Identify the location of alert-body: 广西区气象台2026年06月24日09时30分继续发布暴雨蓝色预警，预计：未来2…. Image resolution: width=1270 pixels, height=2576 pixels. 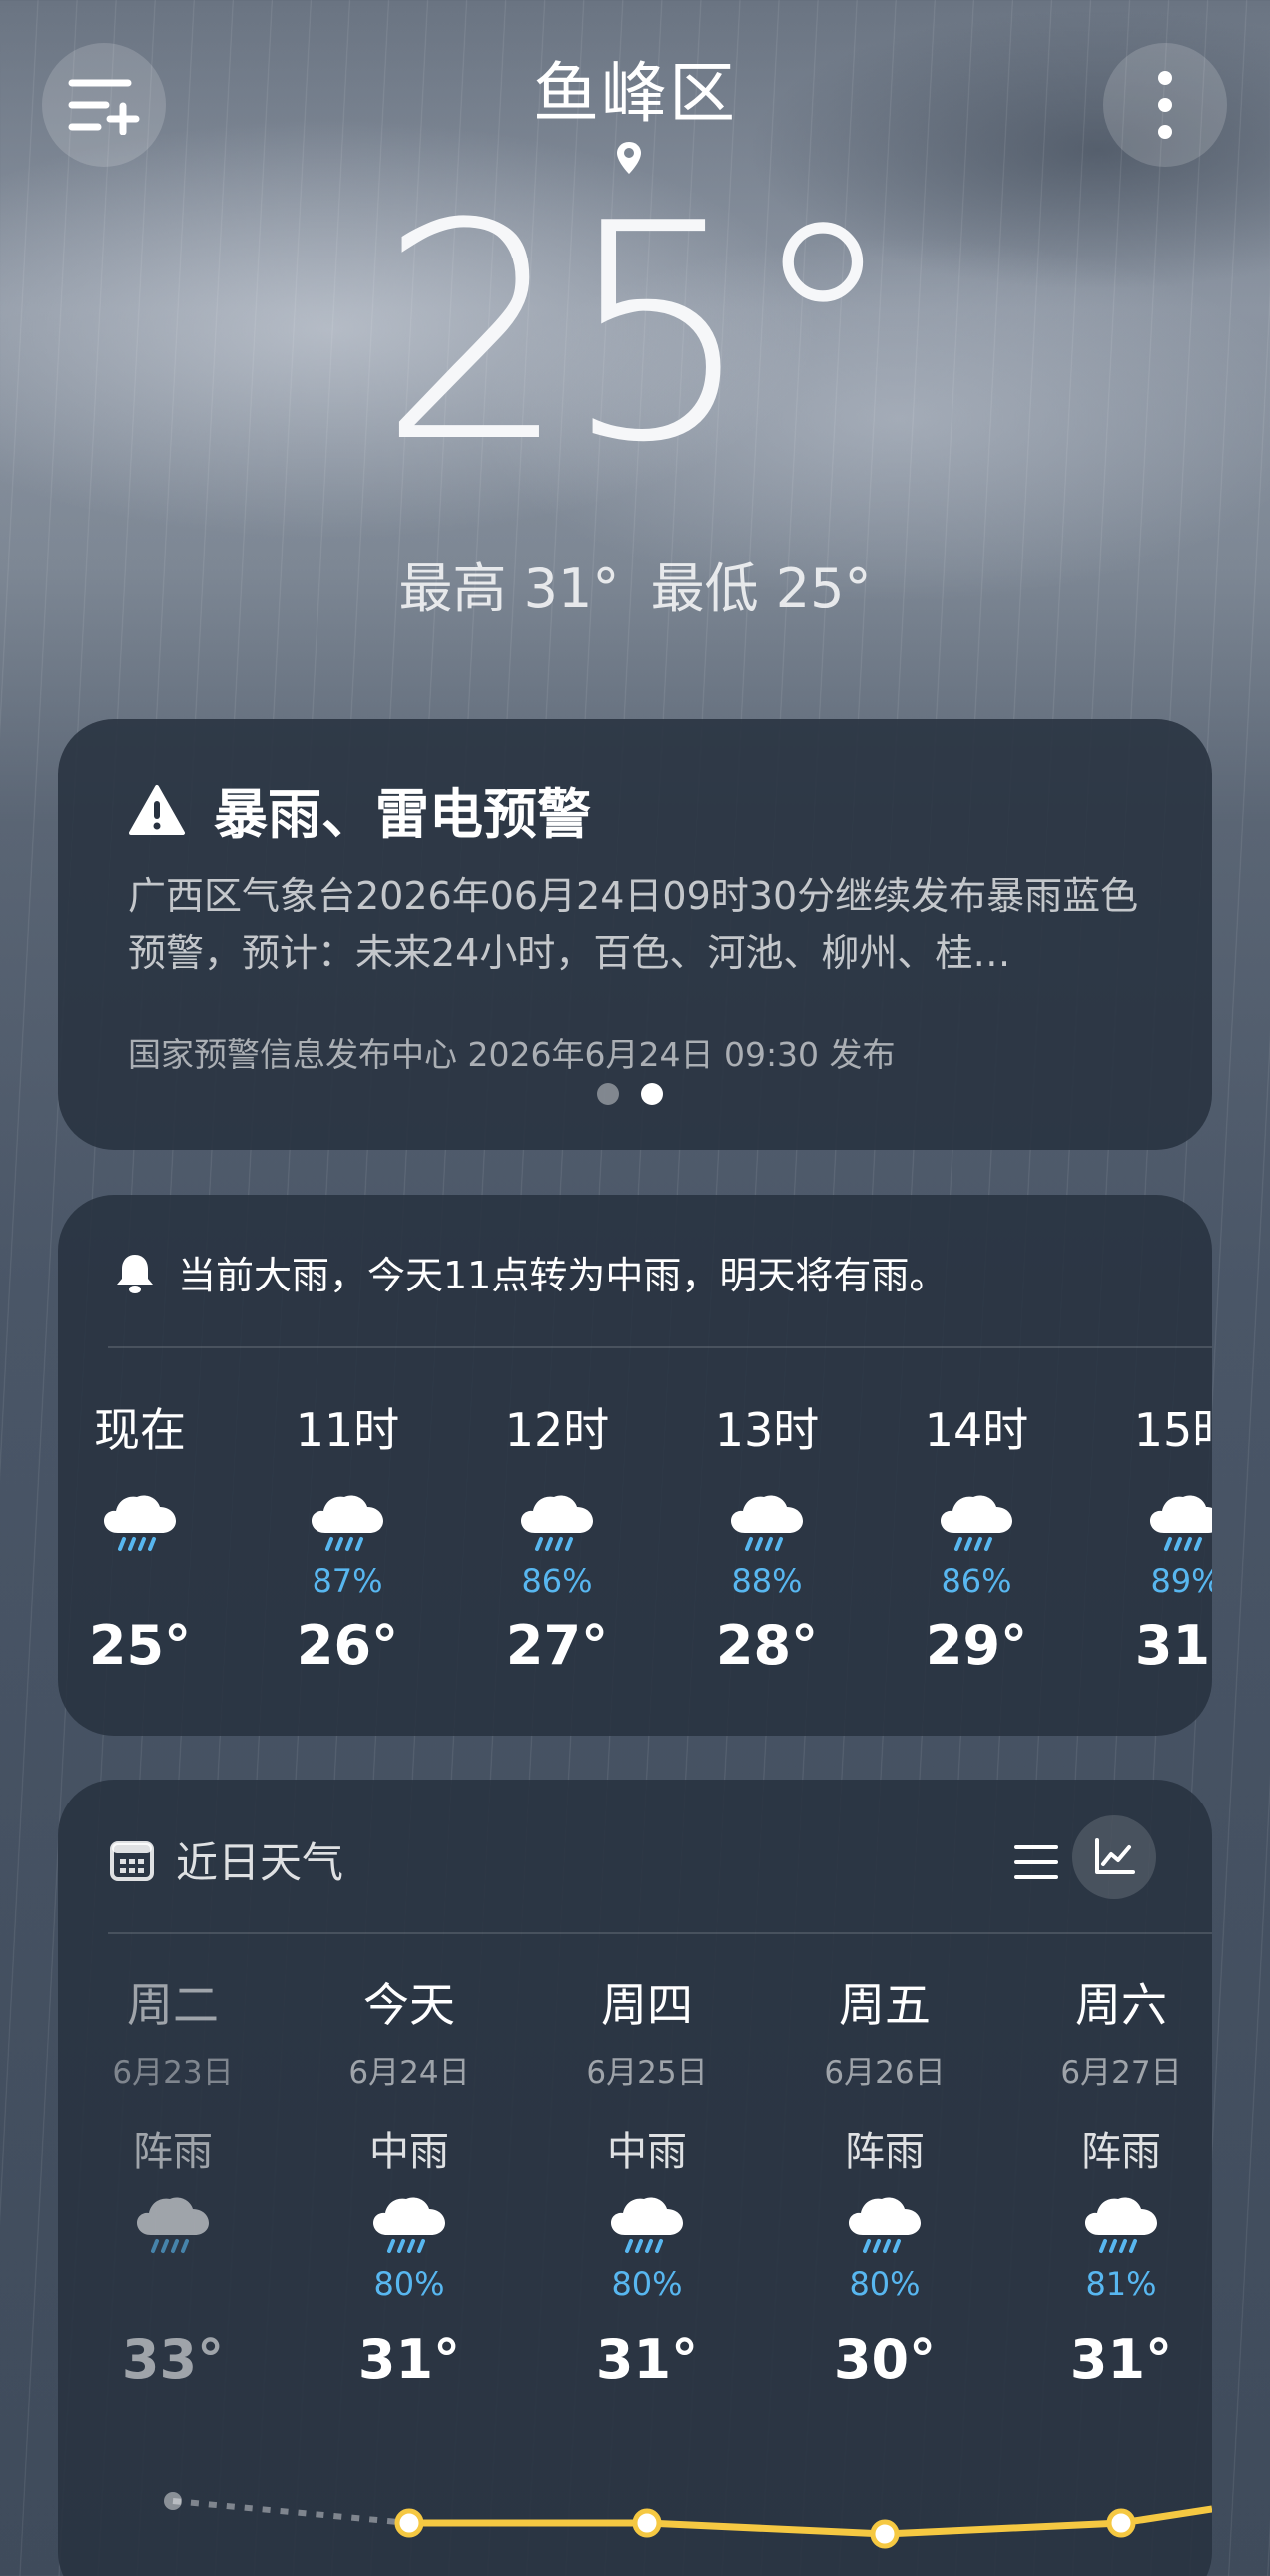
(633, 925).